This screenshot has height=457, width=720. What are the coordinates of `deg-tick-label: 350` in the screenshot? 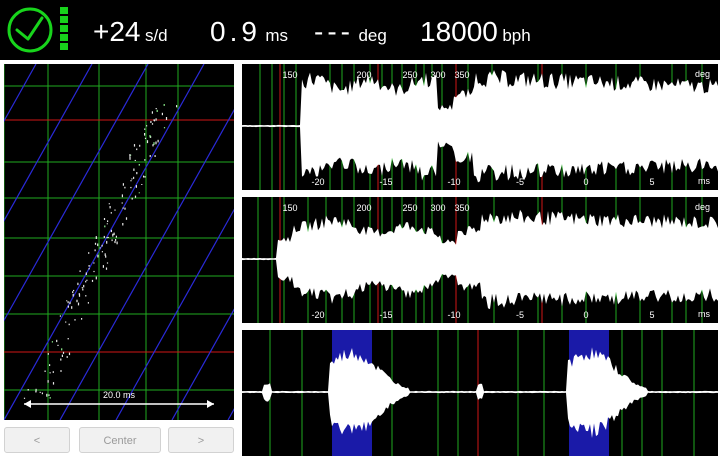 It's located at (461, 75).